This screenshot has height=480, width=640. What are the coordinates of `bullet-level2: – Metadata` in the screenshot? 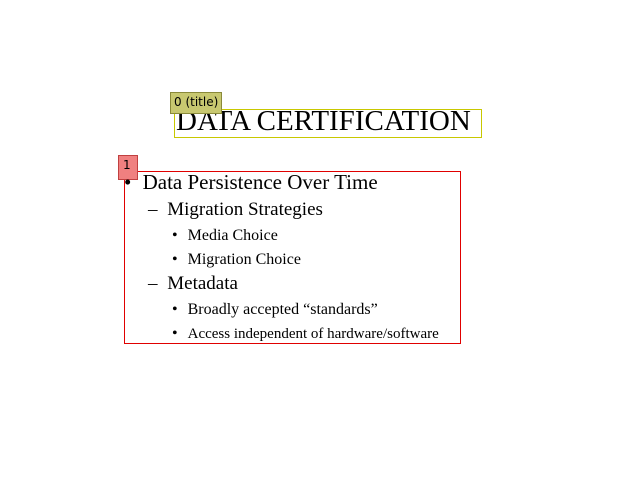 It's located at (193, 284).